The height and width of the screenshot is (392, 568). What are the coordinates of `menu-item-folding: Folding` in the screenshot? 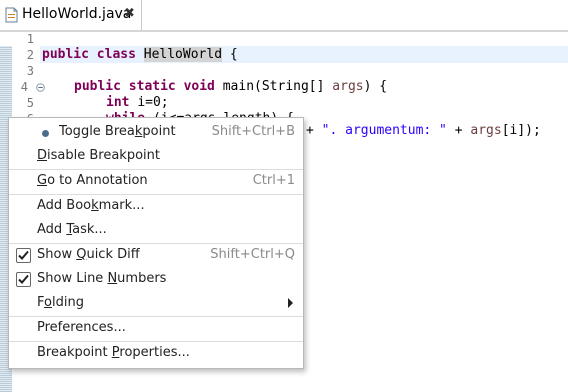 It's located at (156, 303).